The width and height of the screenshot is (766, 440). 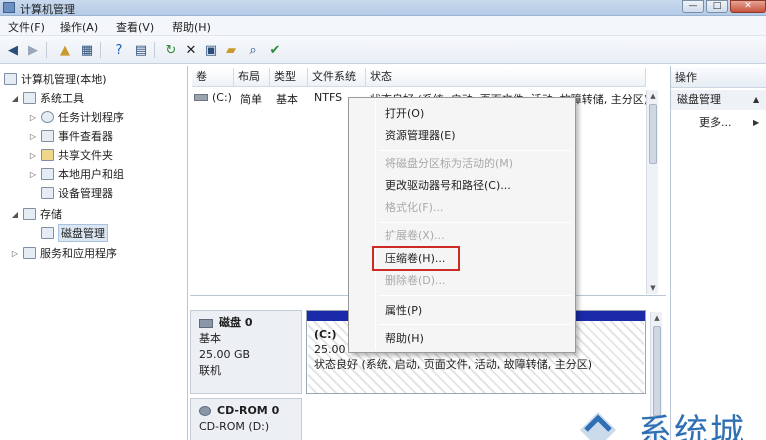 I want to click on back-arrow-icon: ◀, so click(x=13, y=50).